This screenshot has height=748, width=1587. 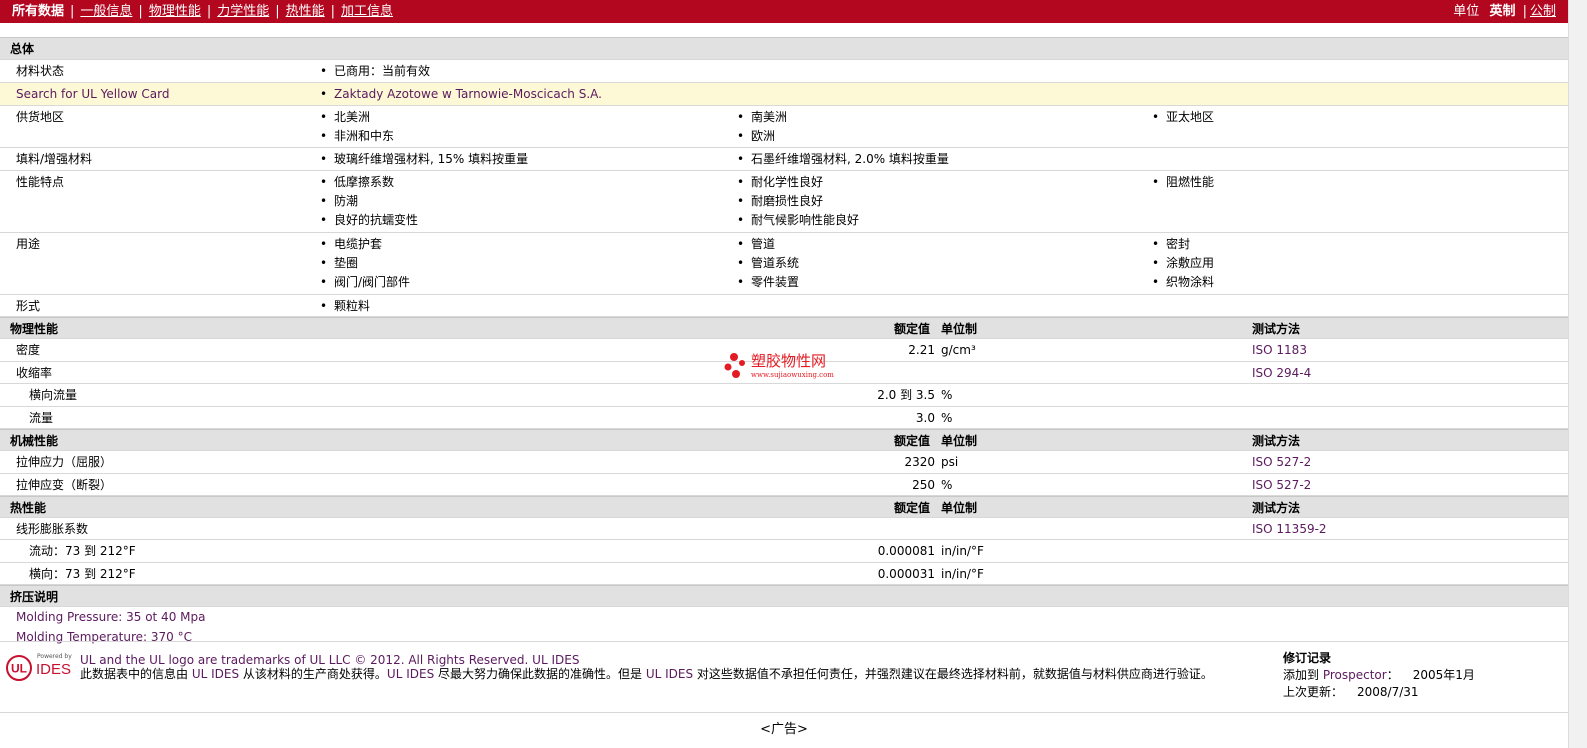 What do you see at coordinates (365, 244) in the screenshot?
I see `list-item: 电缆护套` at bounding box center [365, 244].